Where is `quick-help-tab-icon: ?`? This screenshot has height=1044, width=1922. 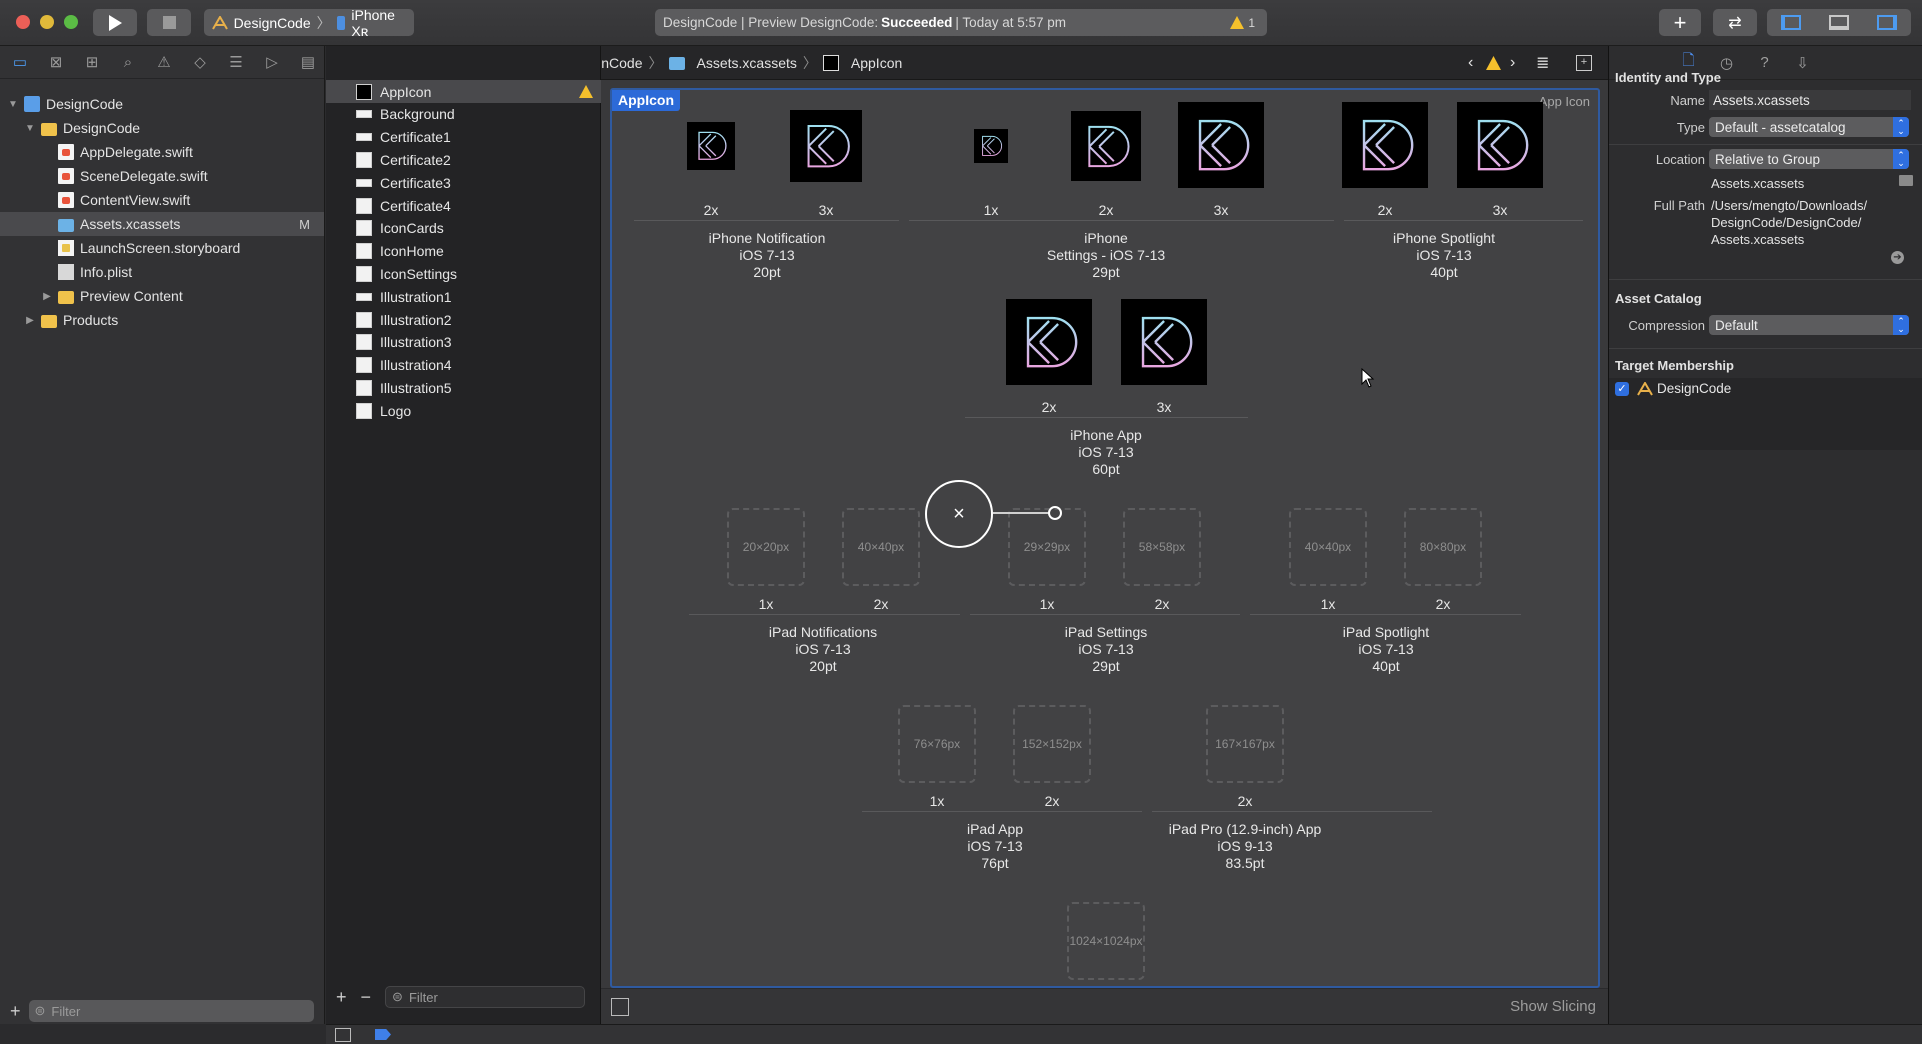 quick-help-tab-icon: ? is located at coordinates (1765, 63).